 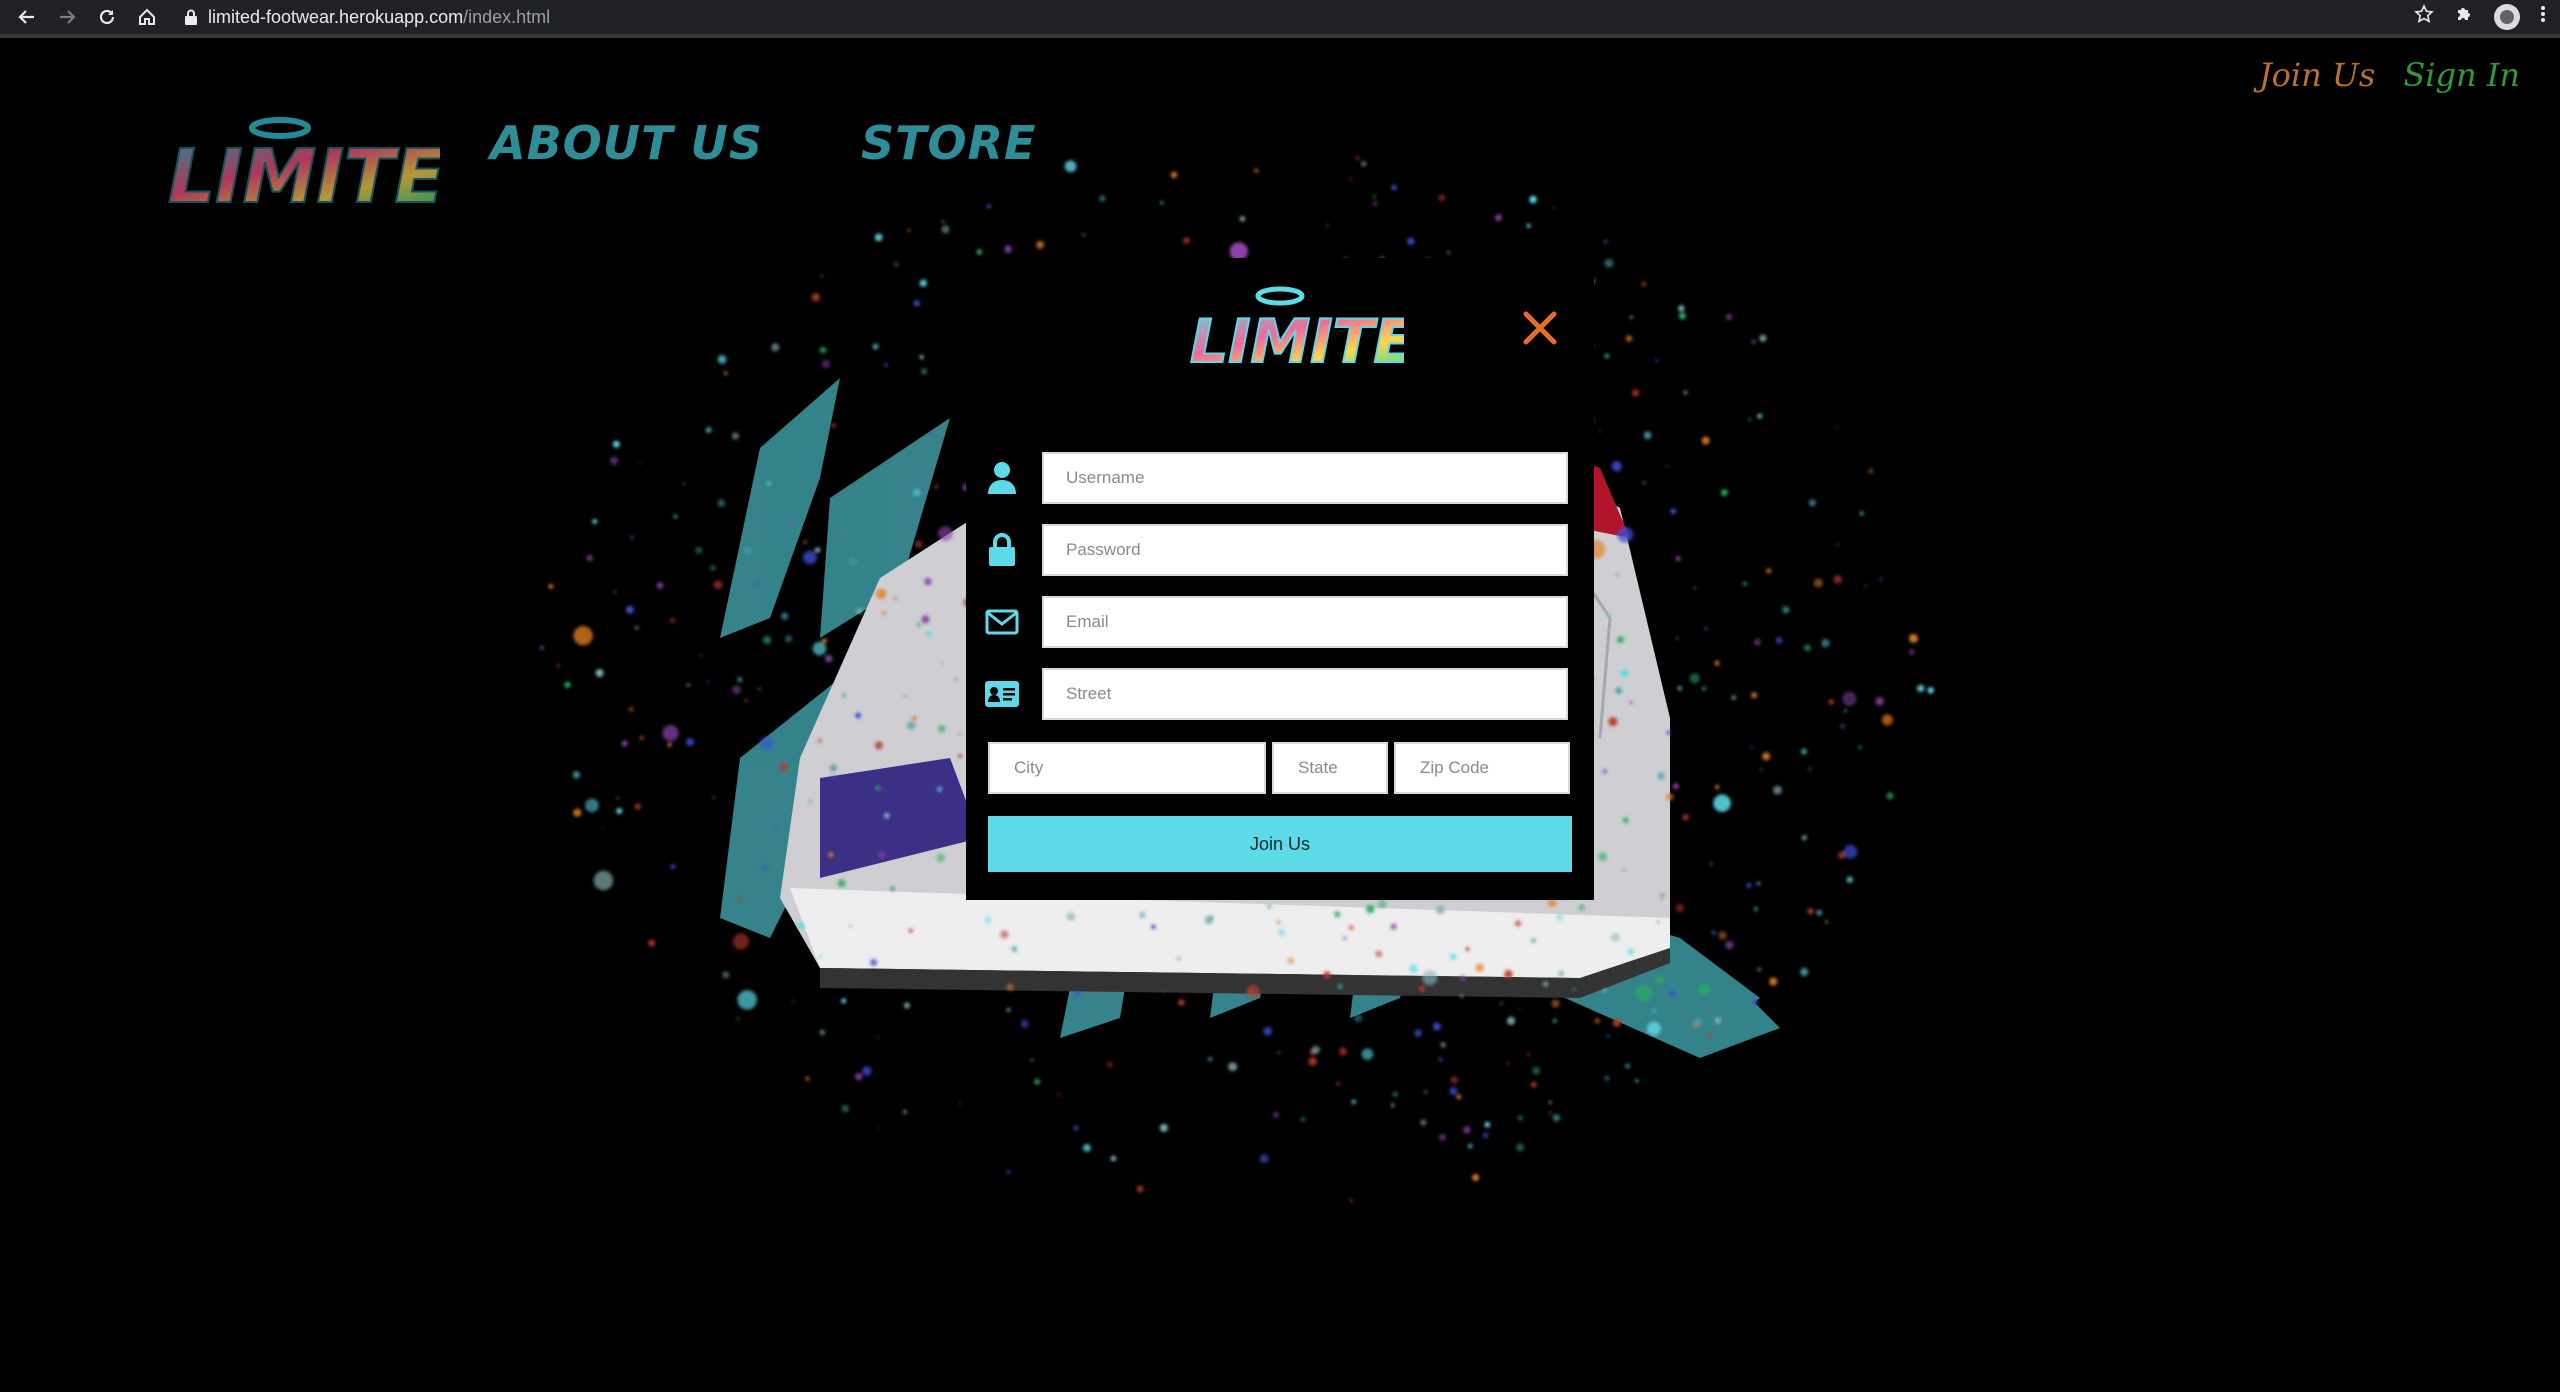 I want to click on sign-in-link: Sign In, so click(x=2461, y=75).